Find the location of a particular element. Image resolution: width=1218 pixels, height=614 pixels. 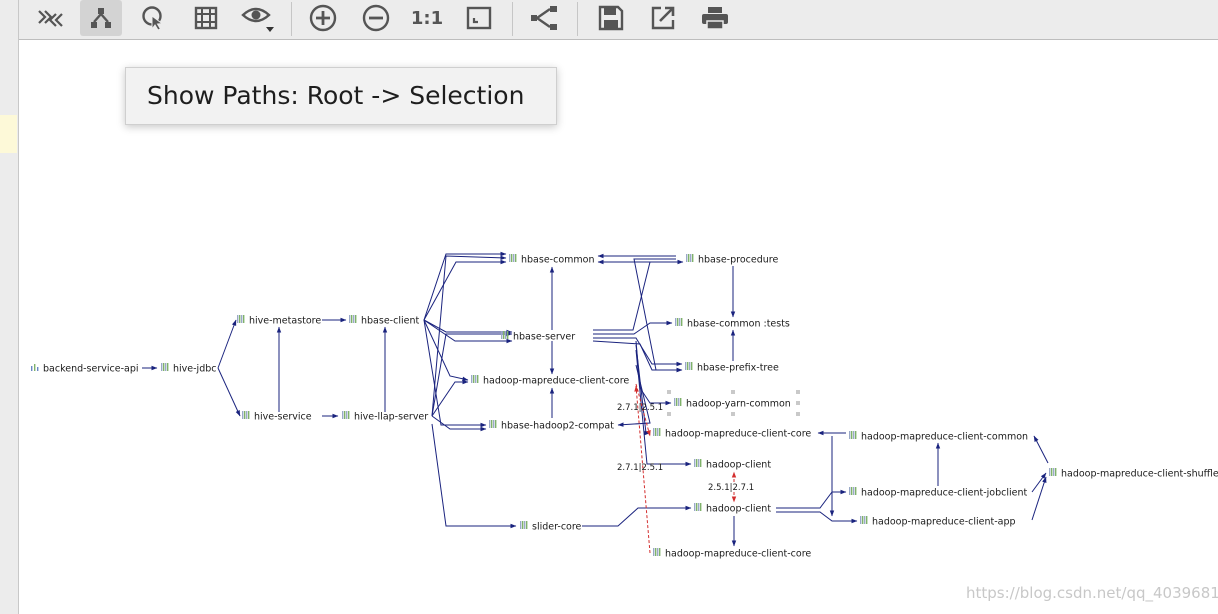

graph-node-label: hadoop-mapreduce-client-jobclient is located at coordinates (944, 493).